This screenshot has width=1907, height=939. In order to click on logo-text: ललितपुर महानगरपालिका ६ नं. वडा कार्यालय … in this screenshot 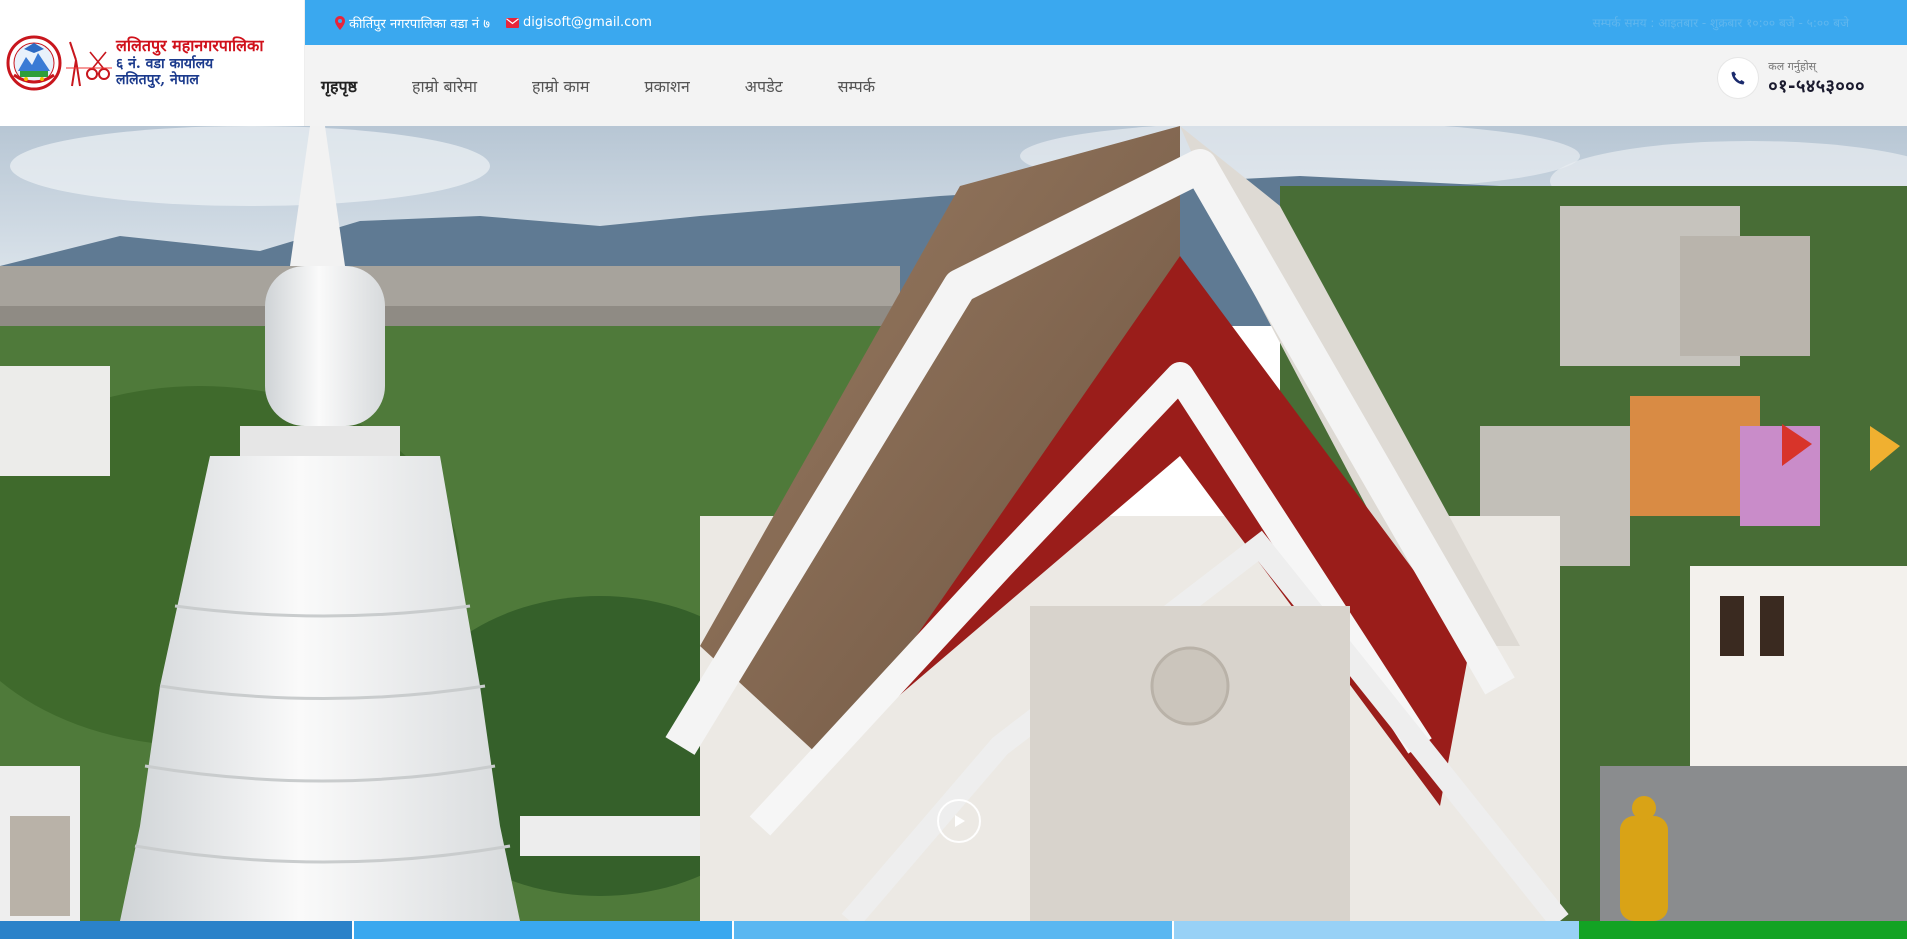, I will do `click(190, 62)`.